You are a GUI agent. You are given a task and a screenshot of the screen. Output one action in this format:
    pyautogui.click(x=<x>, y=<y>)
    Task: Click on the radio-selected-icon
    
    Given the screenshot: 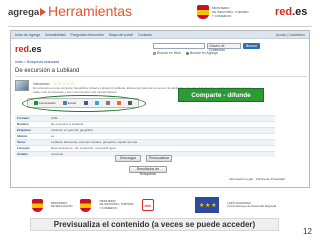 What is the action you would take?
    pyautogui.click(x=187, y=53)
    